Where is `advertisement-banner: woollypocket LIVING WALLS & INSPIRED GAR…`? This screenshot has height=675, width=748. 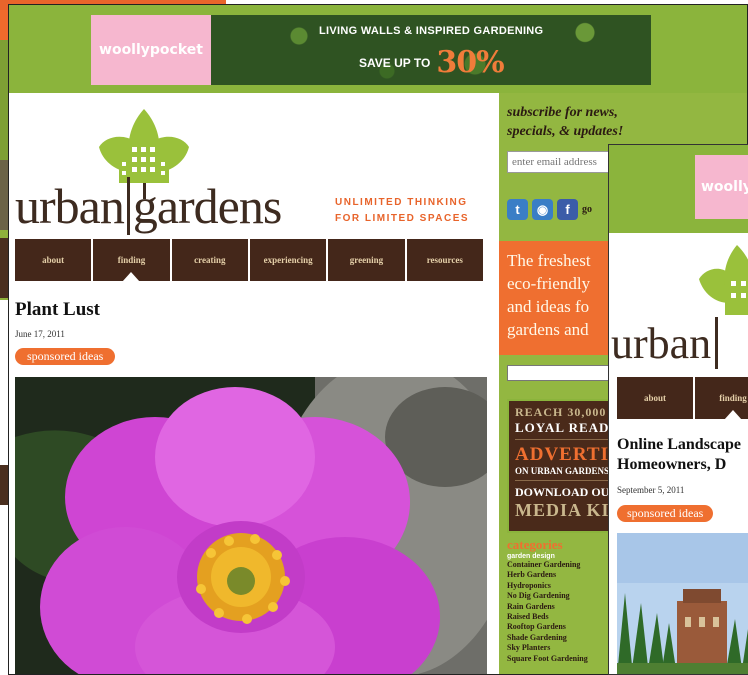
advertisement-banner: woollypocket LIVING WALLS & INSPIRED GAR… is located at coordinates (371, 50).